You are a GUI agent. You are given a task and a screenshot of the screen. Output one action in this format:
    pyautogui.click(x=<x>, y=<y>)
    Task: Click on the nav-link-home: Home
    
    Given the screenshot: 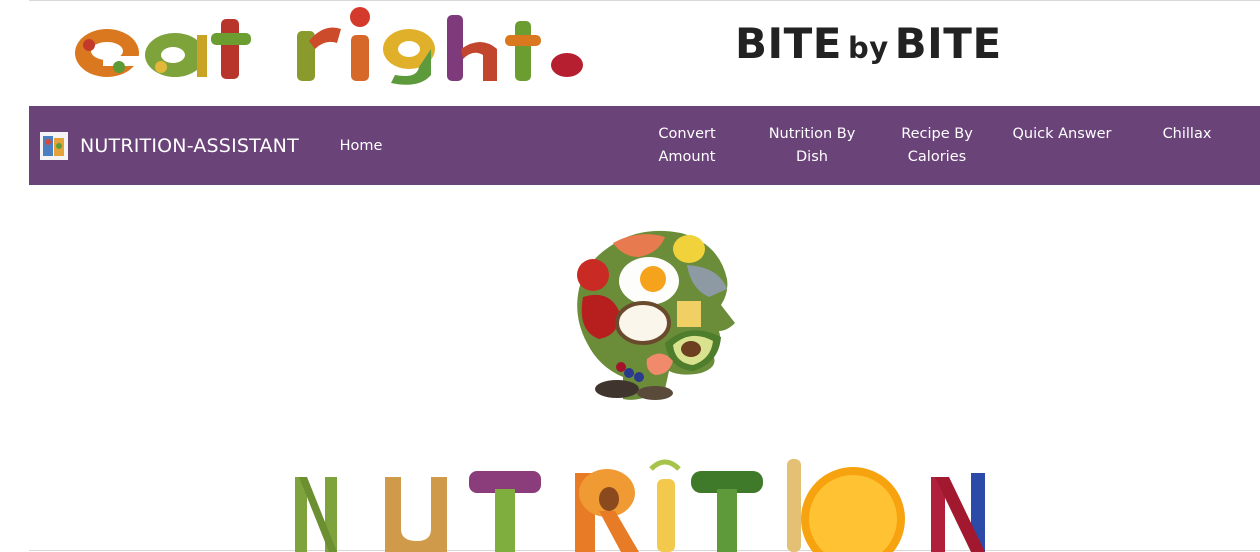 What is the action you would take?
    pyautogui.click(x=361, y=146)
    